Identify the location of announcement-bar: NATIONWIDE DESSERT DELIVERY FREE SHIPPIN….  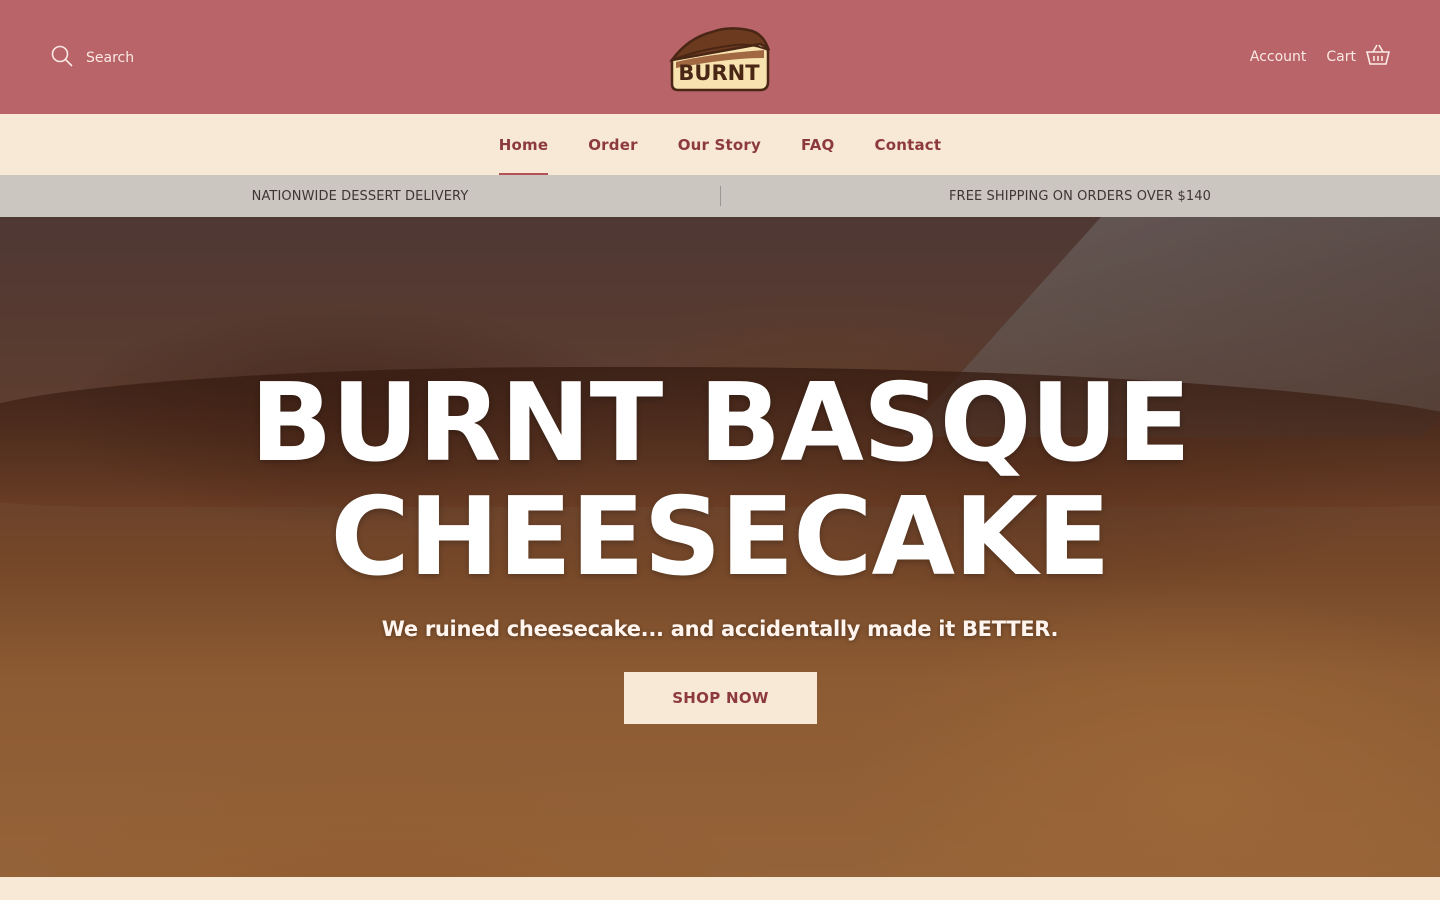
(720, 196).